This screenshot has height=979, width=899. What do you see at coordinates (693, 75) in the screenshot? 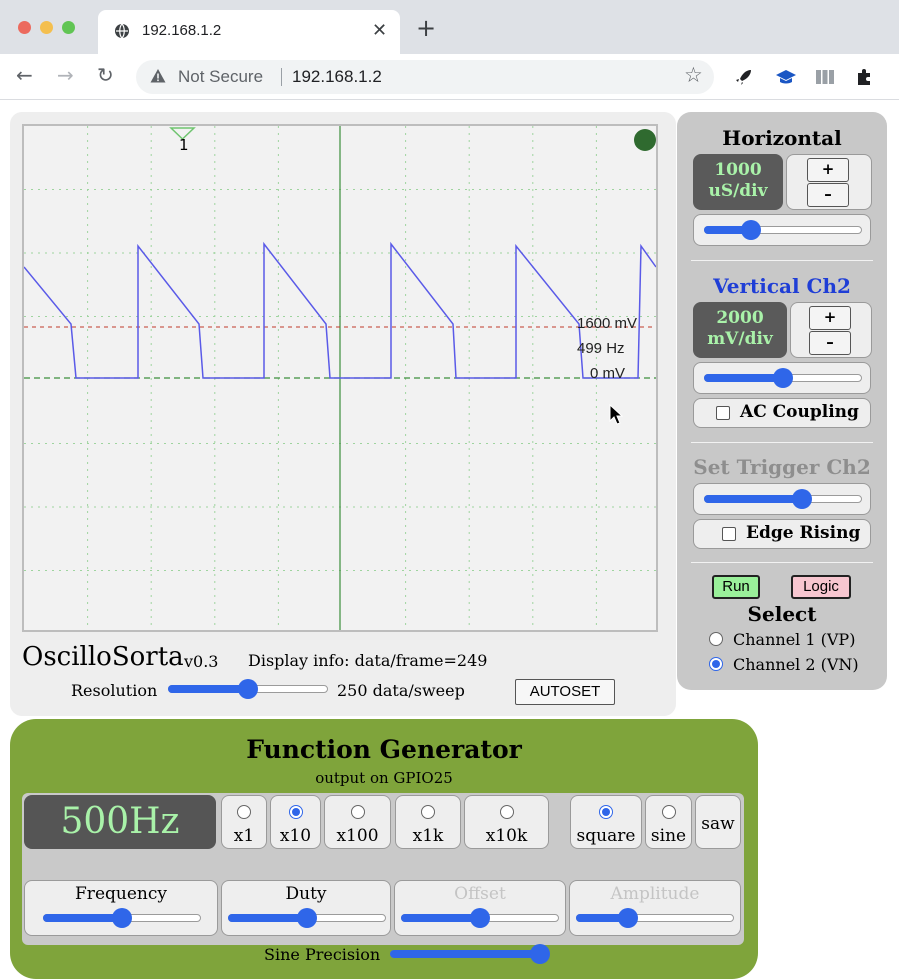
I see `bookmark-star-icon: ☆` at bounding box center [693, 75].